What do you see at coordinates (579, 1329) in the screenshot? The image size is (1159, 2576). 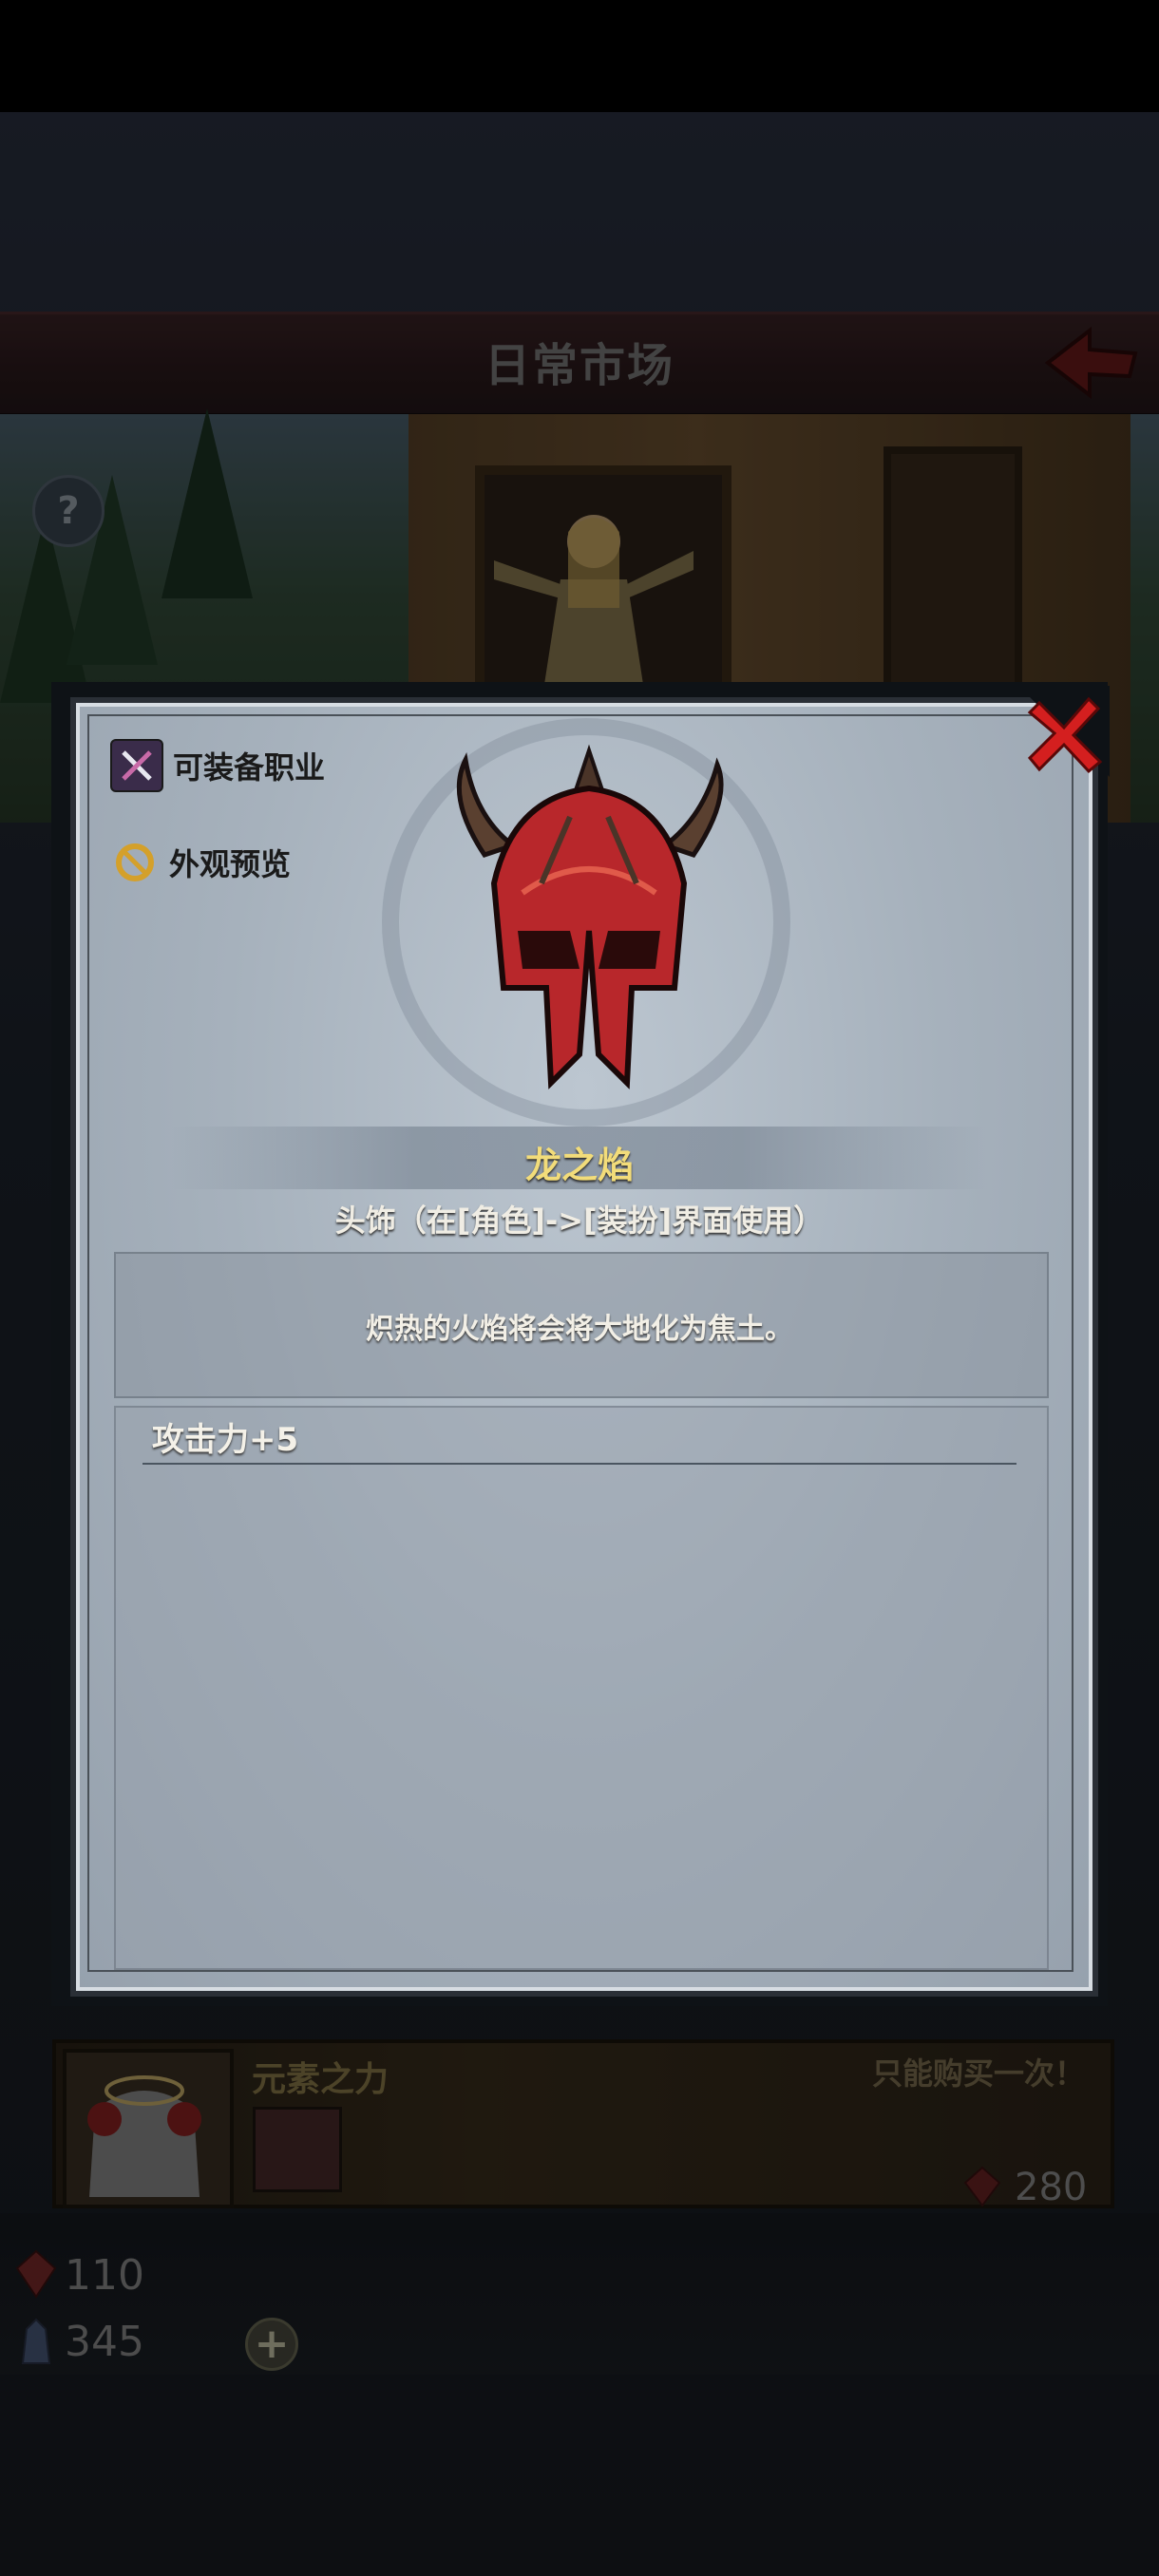 I see `item-description: 炽热的火焰将会将大地化为焦土。` at bounding box center [579, 1329].